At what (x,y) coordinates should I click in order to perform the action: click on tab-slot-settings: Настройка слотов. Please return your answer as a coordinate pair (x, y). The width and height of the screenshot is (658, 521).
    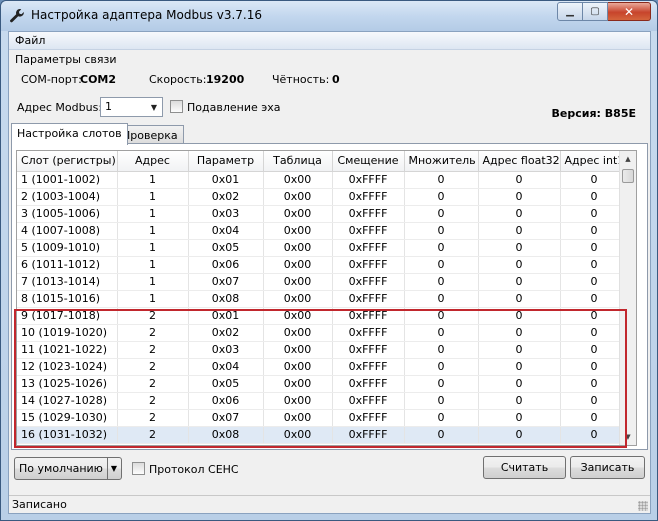
    Looking at the image, I should click on (69, 134).